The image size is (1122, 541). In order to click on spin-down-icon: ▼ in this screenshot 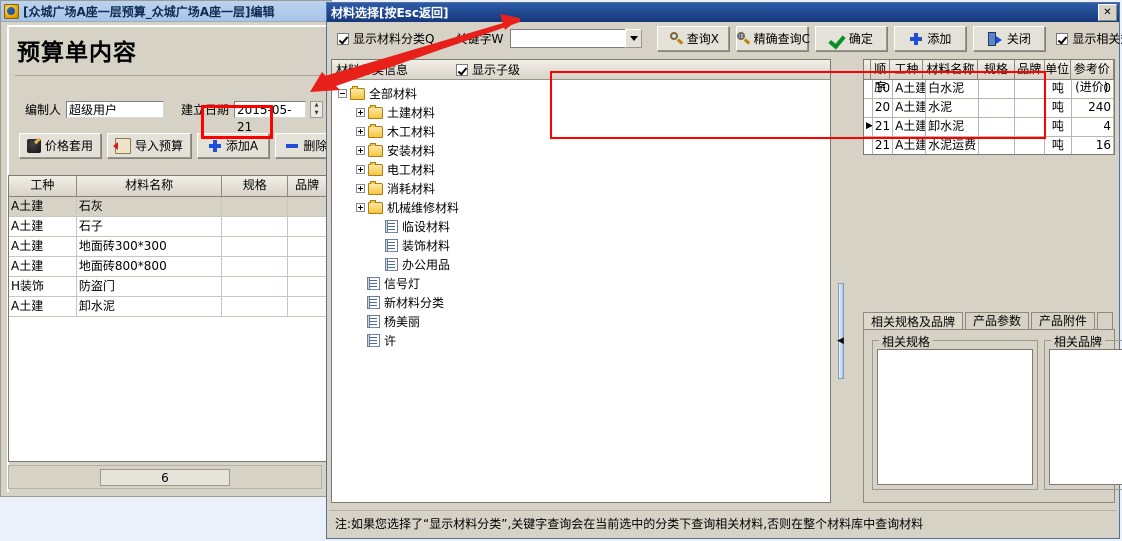, I will do `click(316, 114)`.